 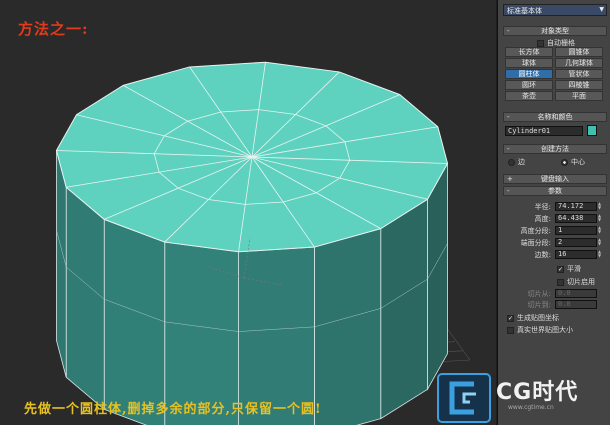 What do you see at coordinates (576, 293) in the screenshot?
I see `slice-from-spinner: 0.0` at bounding box center [576, 293].